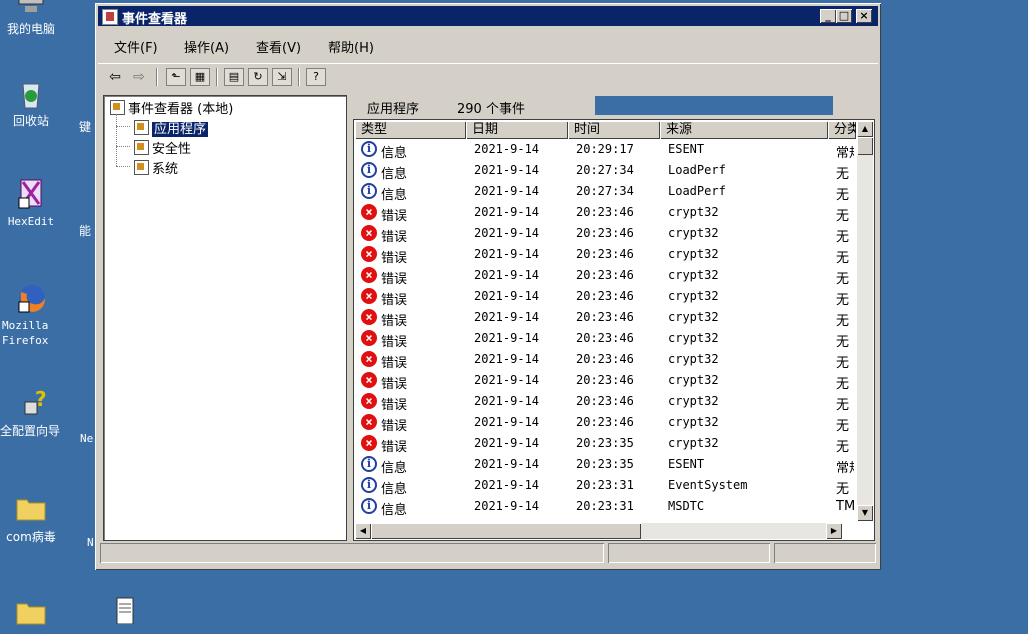 The image size is (1028, 634). What do you see at coordinates (32, 103) in the screenshot?
I see `desktop-icon-recycle-bin: 回收站` at bounding box center [32, 103].